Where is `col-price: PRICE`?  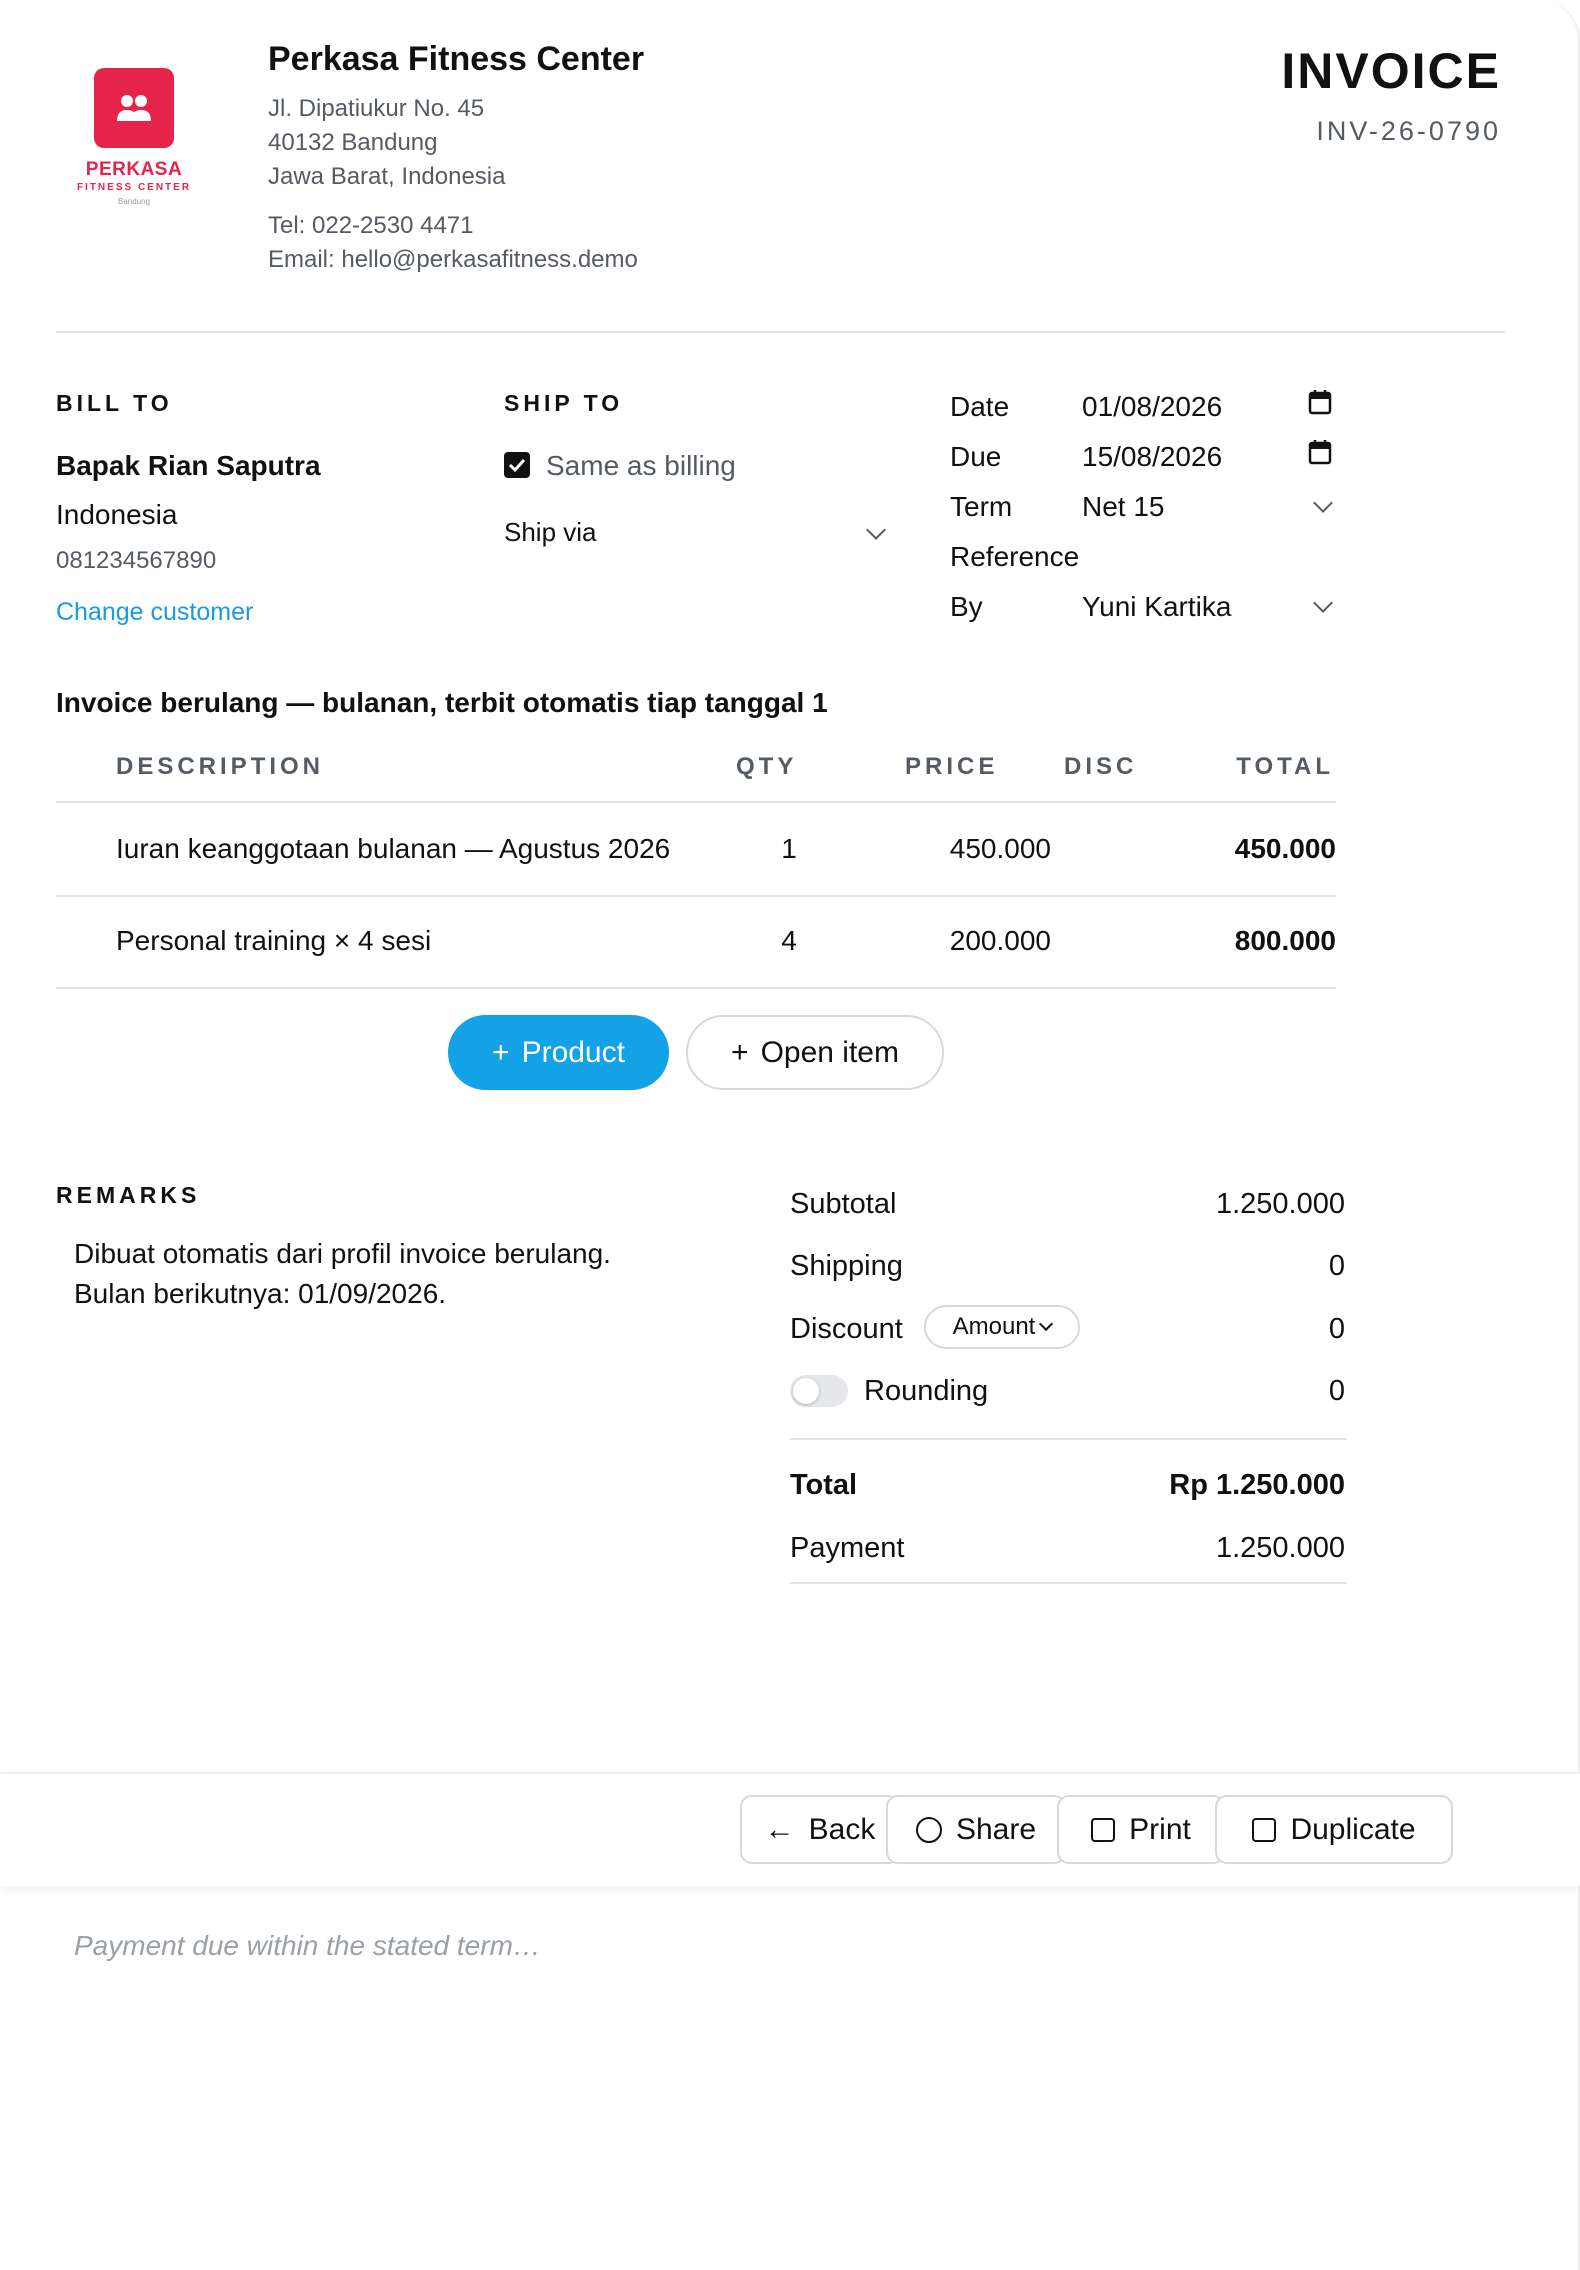 col-price: PRICE is located at coordinates (952, 766).